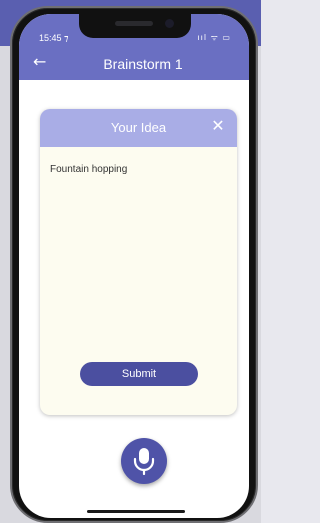 This screenshot has height=523, width=320. I want to click on home-indicator, so click(136, 511).